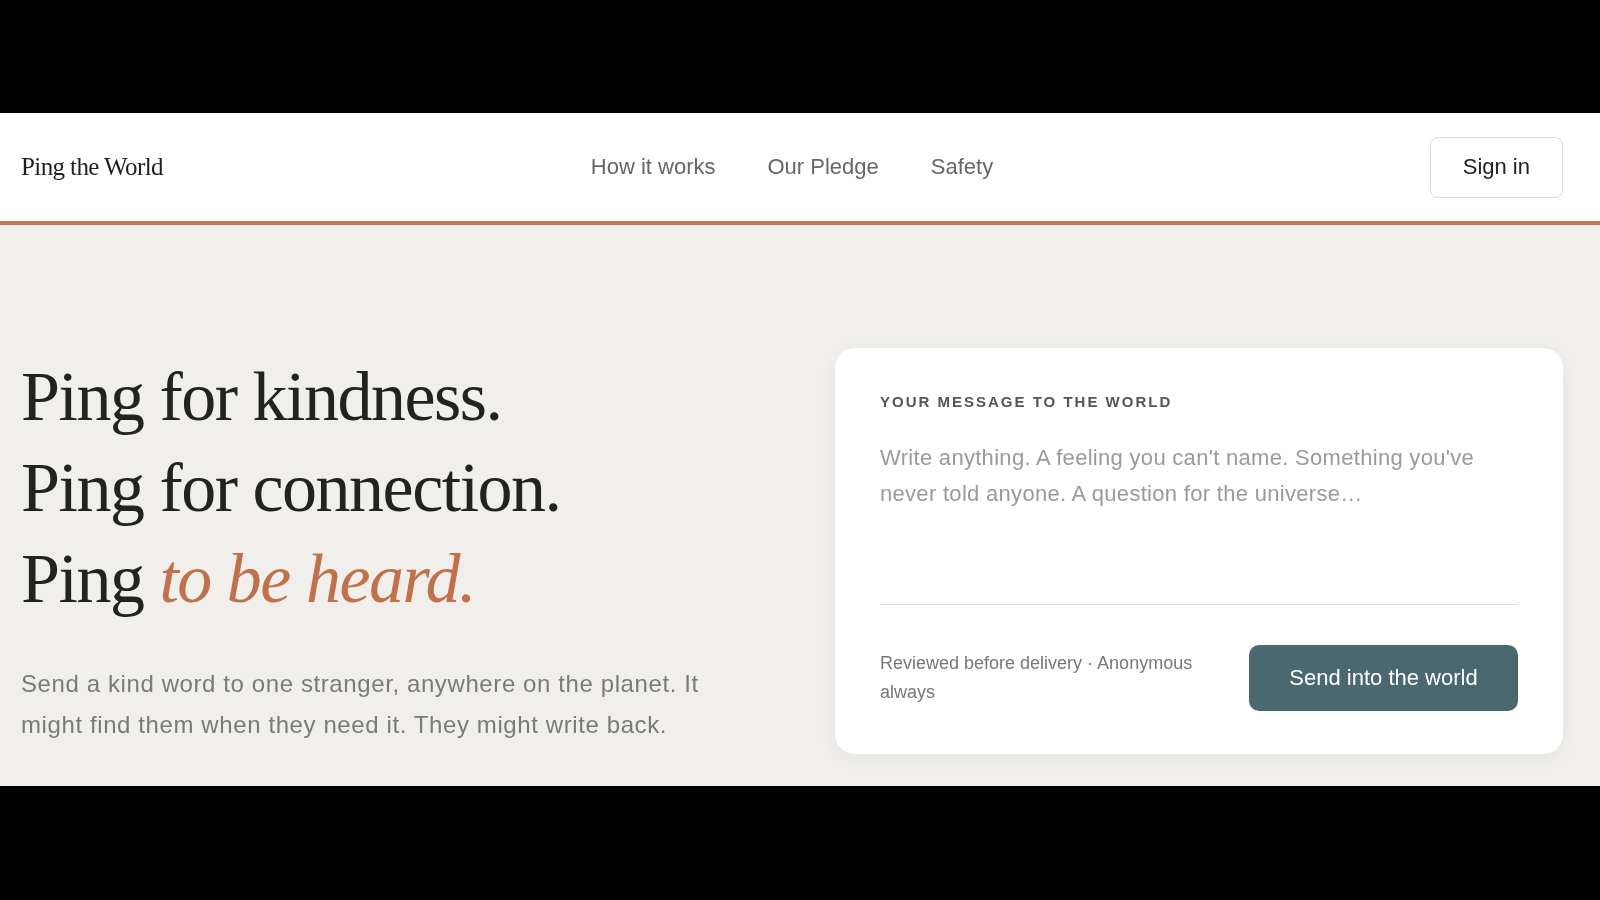 This screenshot has height=900, width=1600. What do you see at coordinates (1027, 402) in the screenshot?
I see `field-label: YOUR MESSAGE TO THE WORLD` at bounding box center [1027, 402].